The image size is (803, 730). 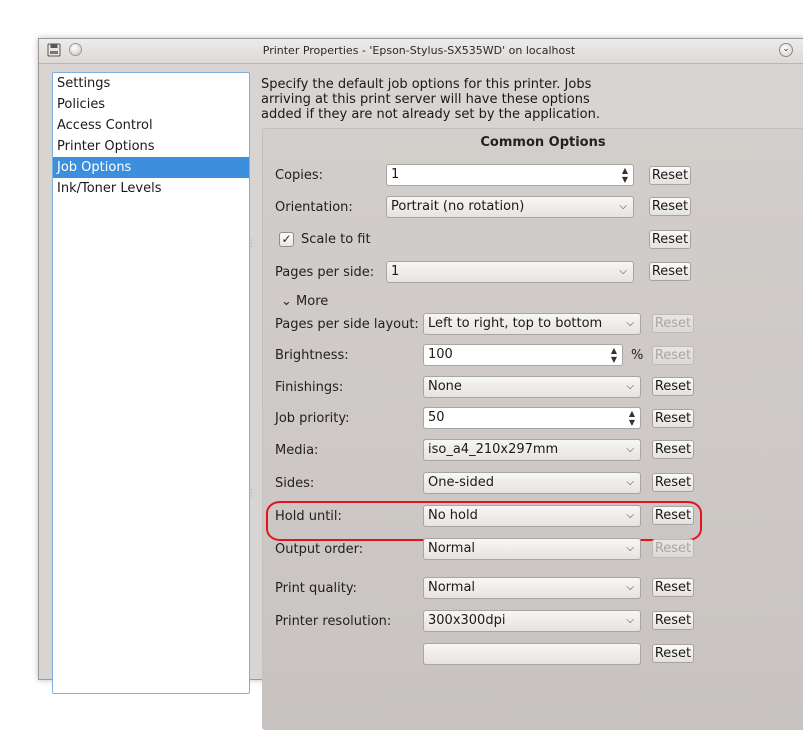 What do you see at coordinates (673, 620) in the screenshot?
I see `printer-resolution-reset-button: Reset` at bounding box center [673, 620].